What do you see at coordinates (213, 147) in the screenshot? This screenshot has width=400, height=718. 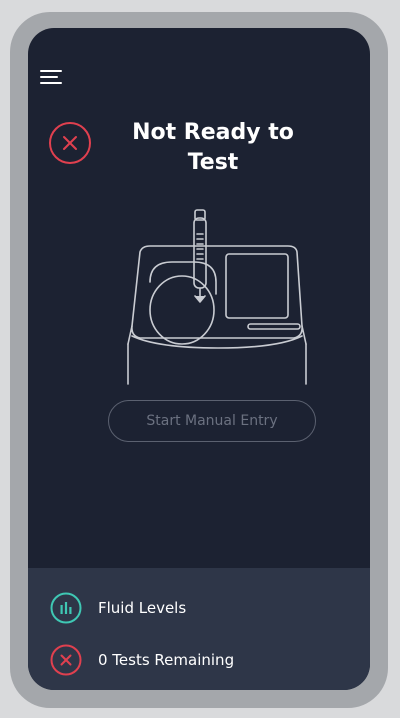 I see `page-title: Not Ready to Test` at bounding box center [213, 147].